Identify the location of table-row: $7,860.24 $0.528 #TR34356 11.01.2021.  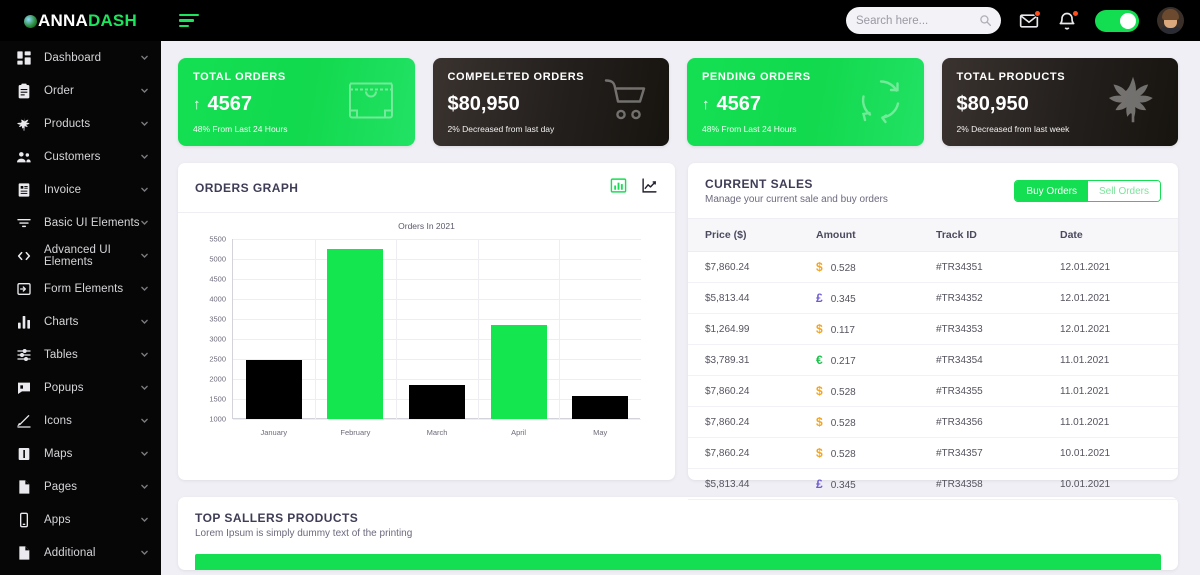
(933, 422).